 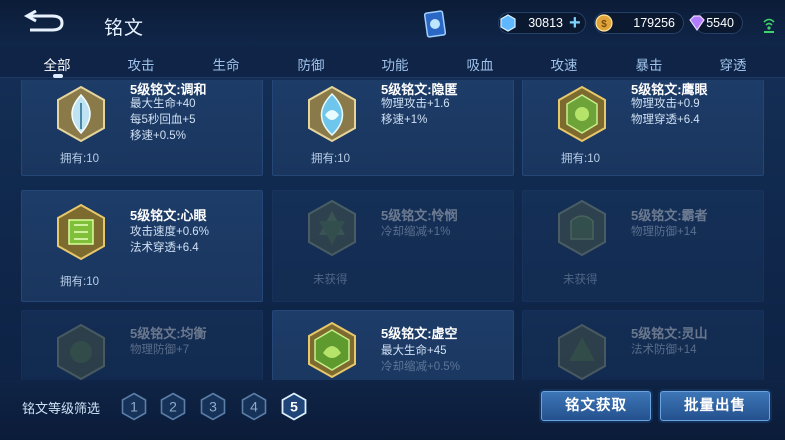 What do you see at coordinates (163, 120) in the screenshot?
I see `inscription-stat: 每5秒回血+5` at bounding box center [163, 120].